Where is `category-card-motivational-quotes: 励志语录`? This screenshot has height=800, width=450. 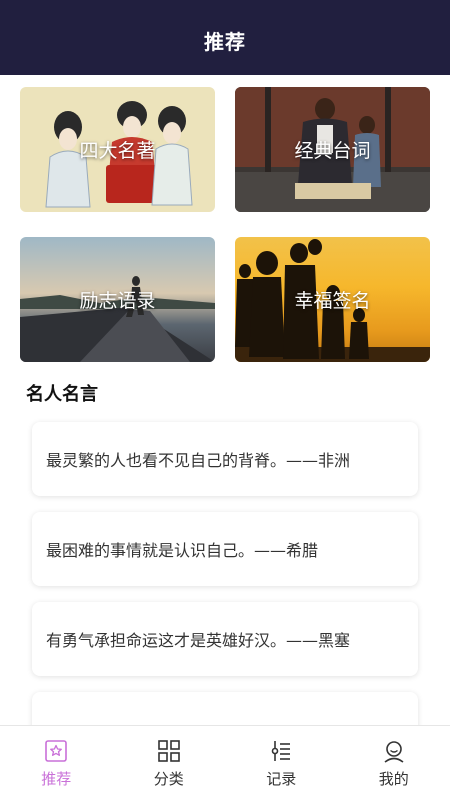
category-card-motivational-quotes: 励志语录 is located at coordinates (117, 299).